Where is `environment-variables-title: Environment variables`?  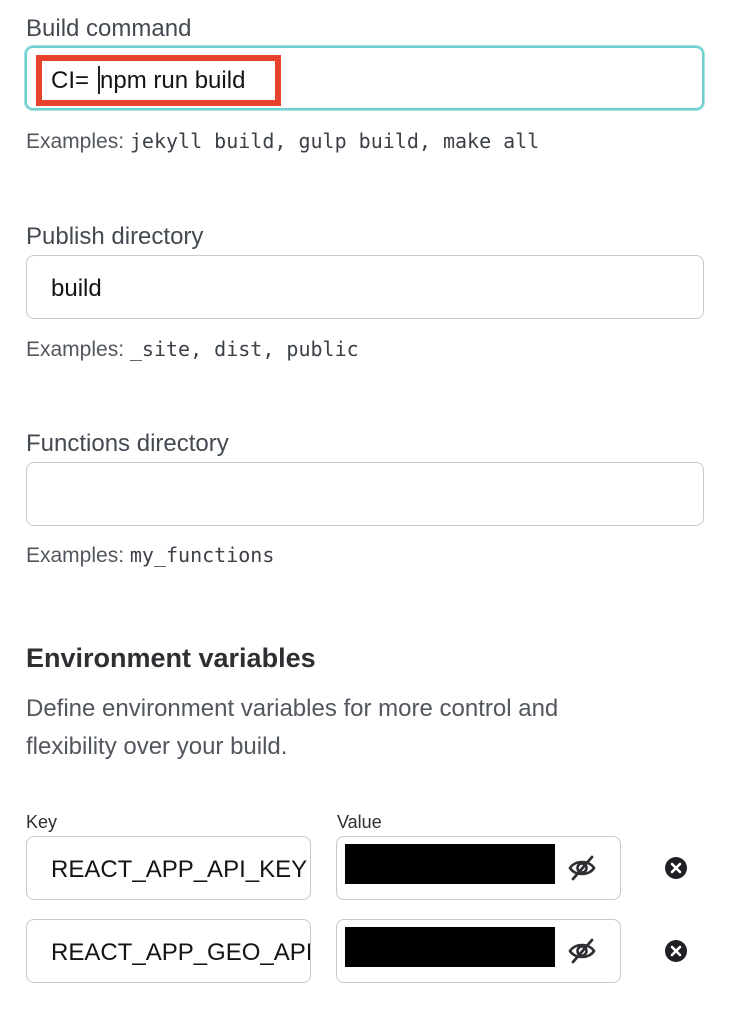 environment-variables-title: Environment variables is located at coordinates (171, 658).